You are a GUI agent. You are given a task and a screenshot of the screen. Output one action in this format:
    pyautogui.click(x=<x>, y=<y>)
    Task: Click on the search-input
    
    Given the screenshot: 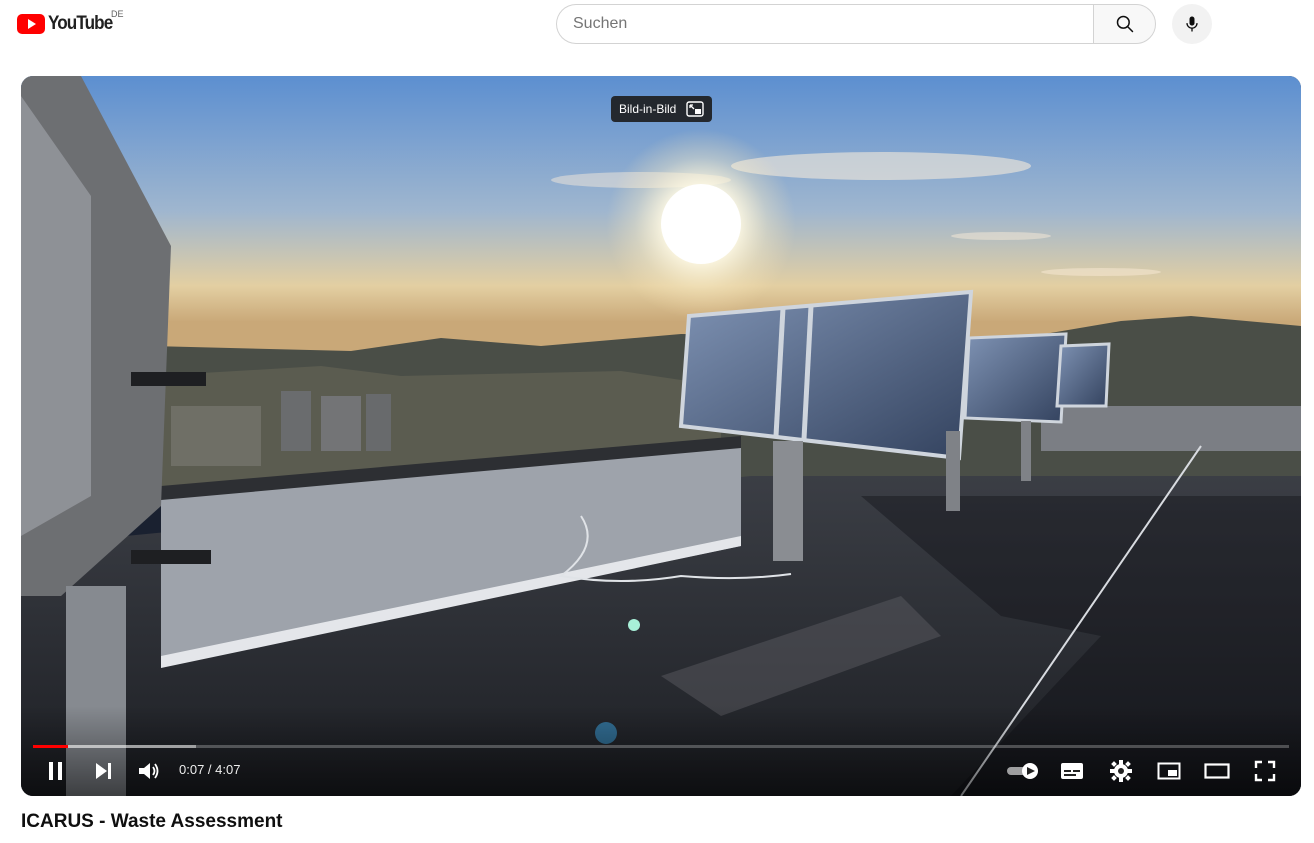 What is the action you would take?
    pyautogui.click(x=824, y=24)
    